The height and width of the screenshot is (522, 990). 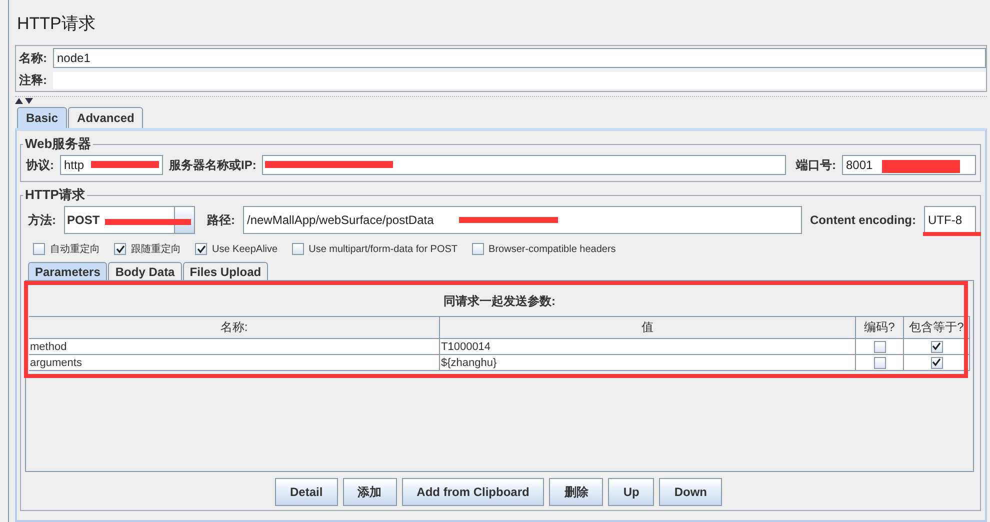 What do you see at coordinates (340, 220) in the screenshot?
I see `path-text: /newMallApp/webSurface/postData` at bounding box center [340, 220].